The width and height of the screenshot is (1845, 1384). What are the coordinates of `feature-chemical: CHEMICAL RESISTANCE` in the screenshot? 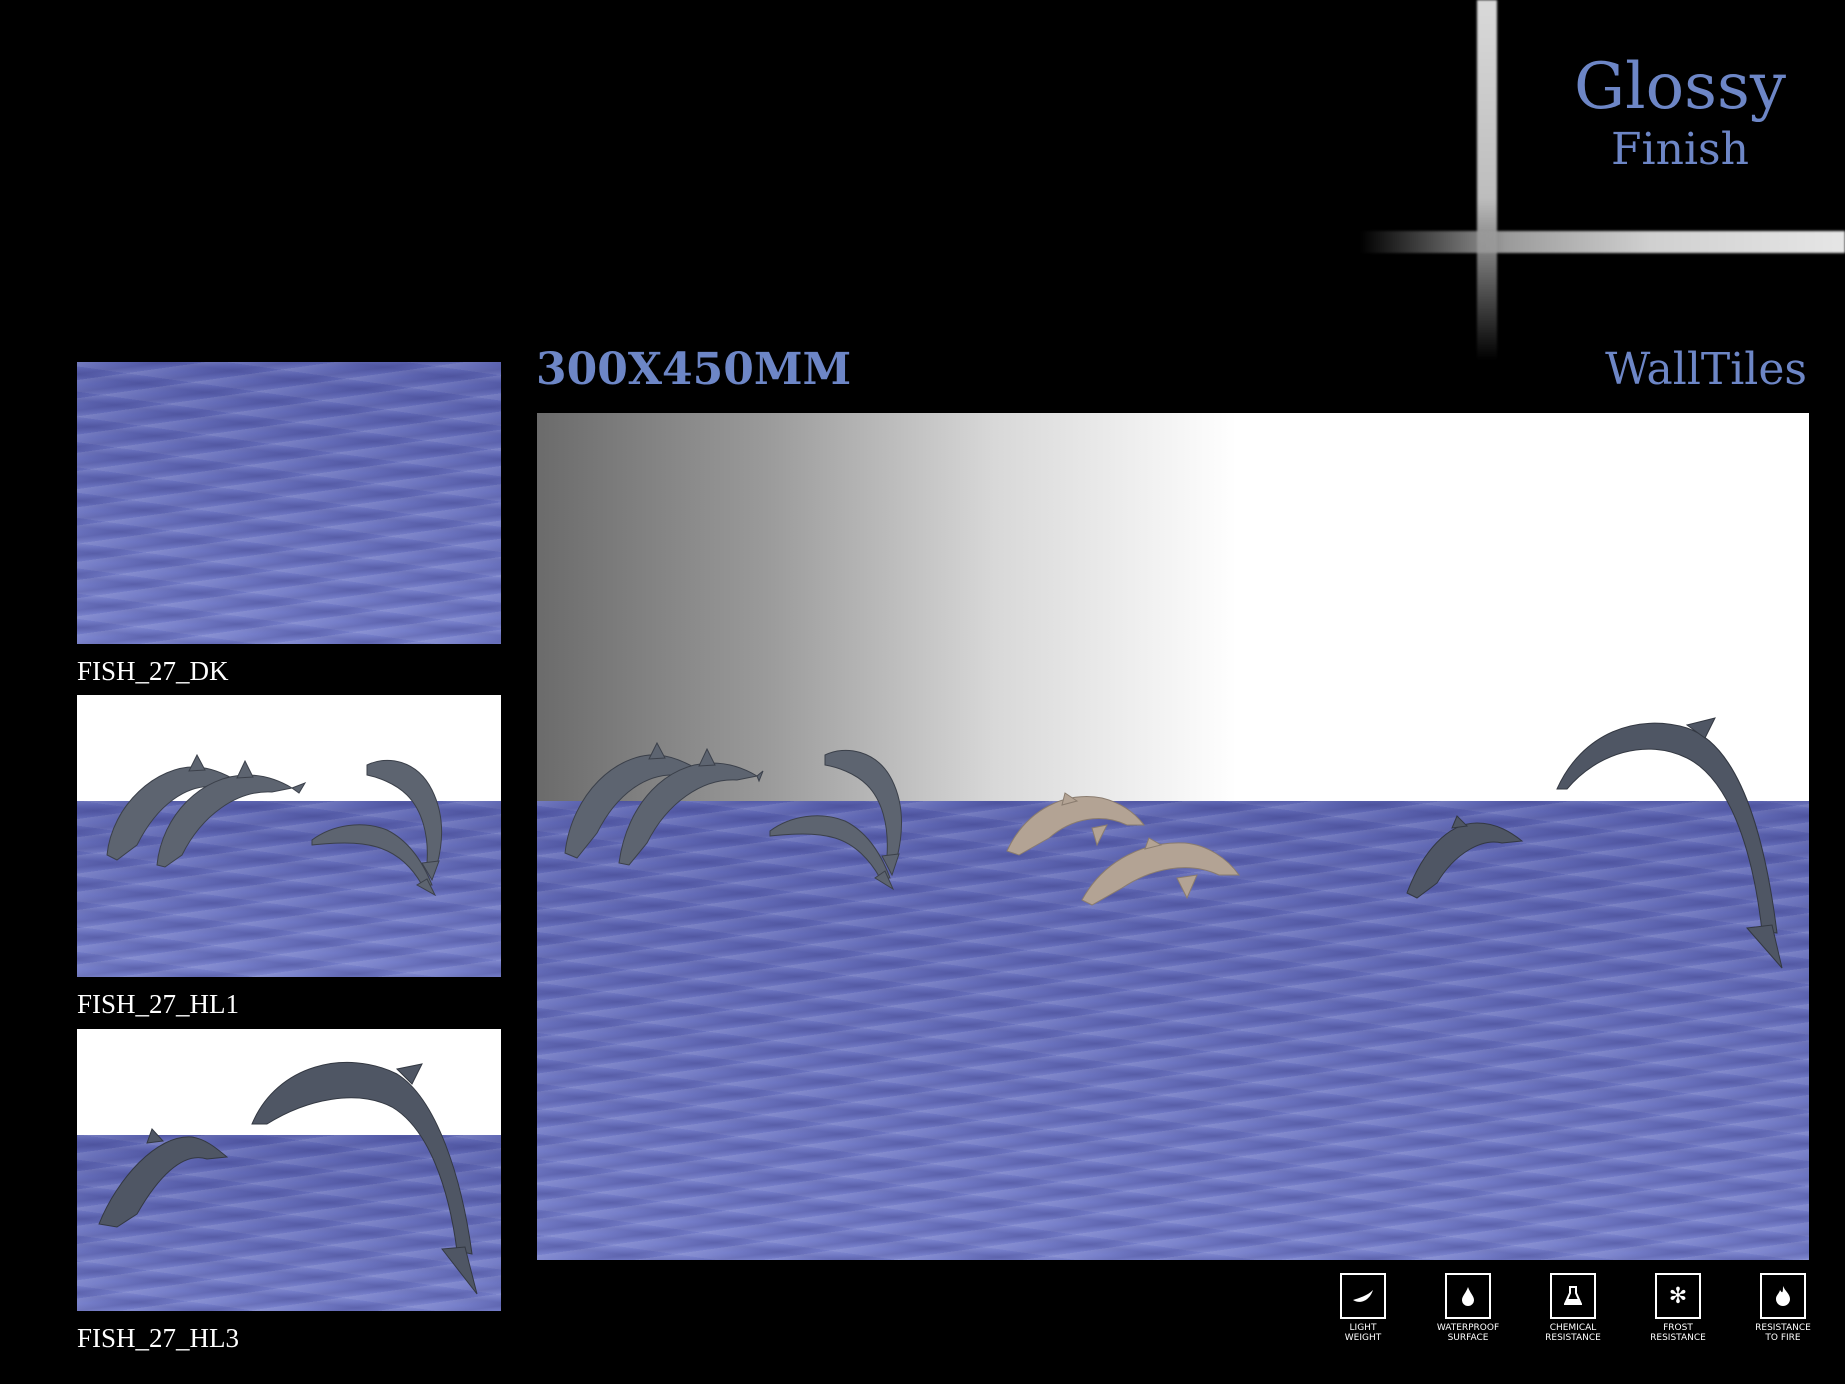 It's located at (1573, 1308).